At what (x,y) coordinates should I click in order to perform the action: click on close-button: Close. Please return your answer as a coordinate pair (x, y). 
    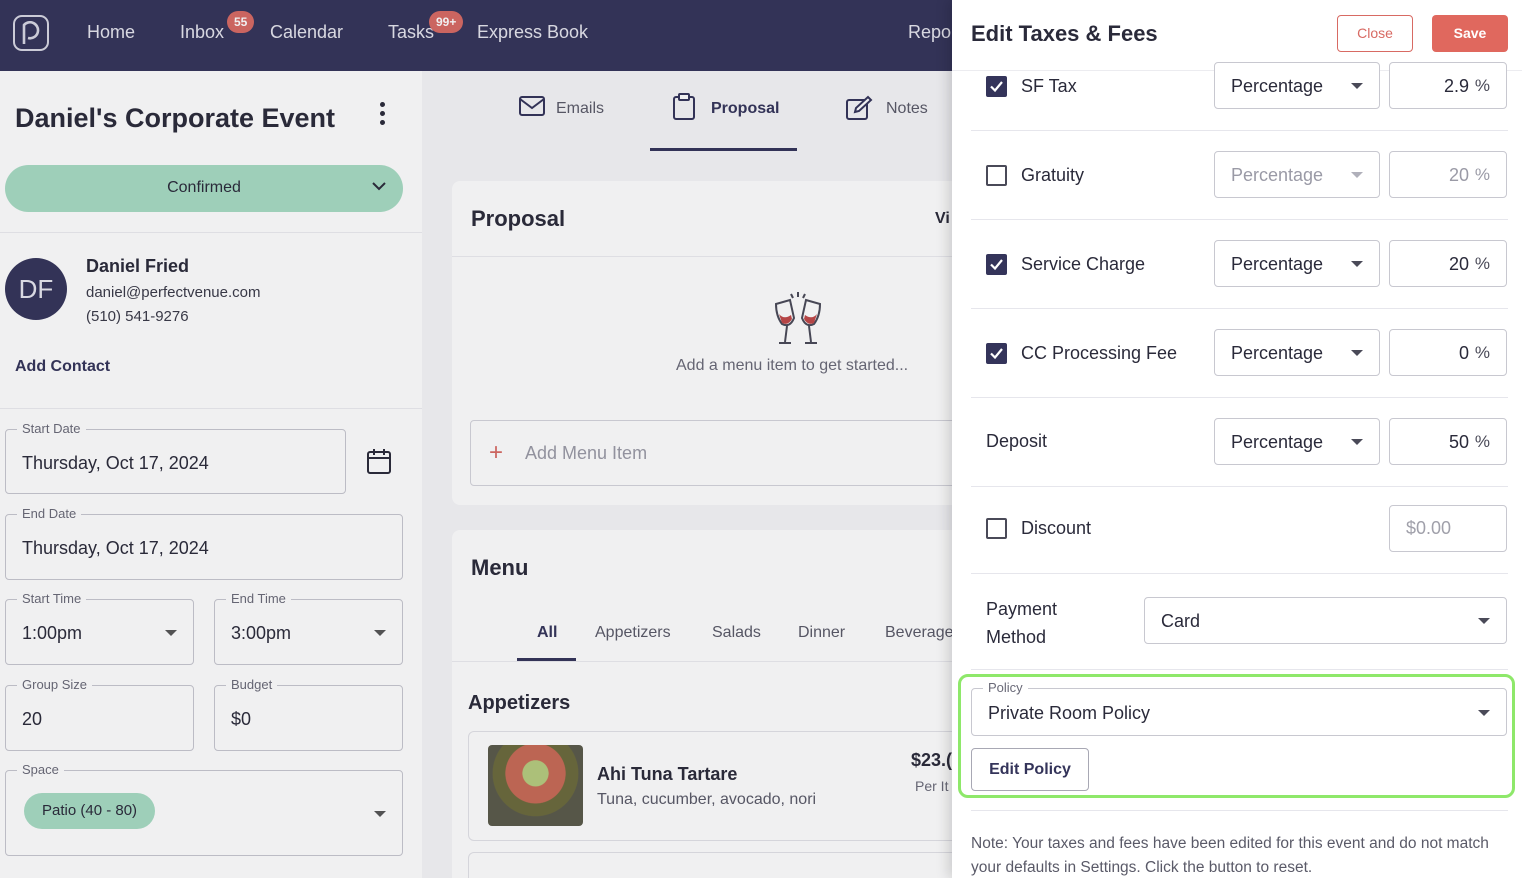
    Looking at the image, I should click on (1375, 33).